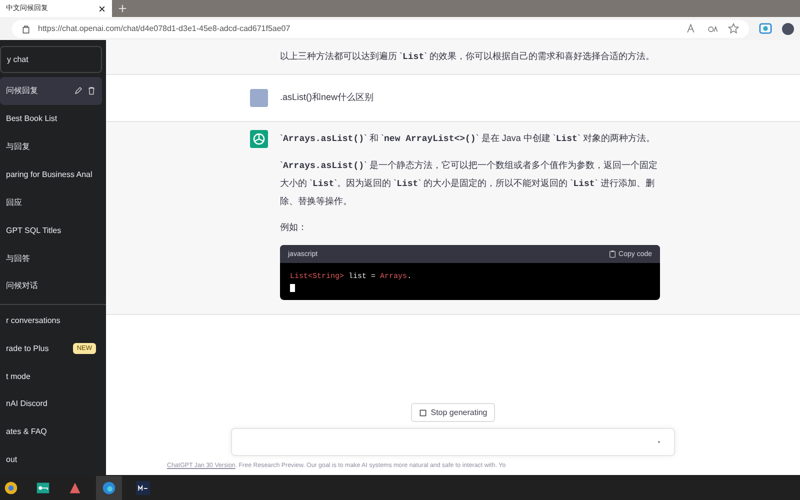 The height and width of the screenshot is (500, 800). Describe the element at coordinates (12, 459) in the screenshot. I see `menu-label: out` at that location.